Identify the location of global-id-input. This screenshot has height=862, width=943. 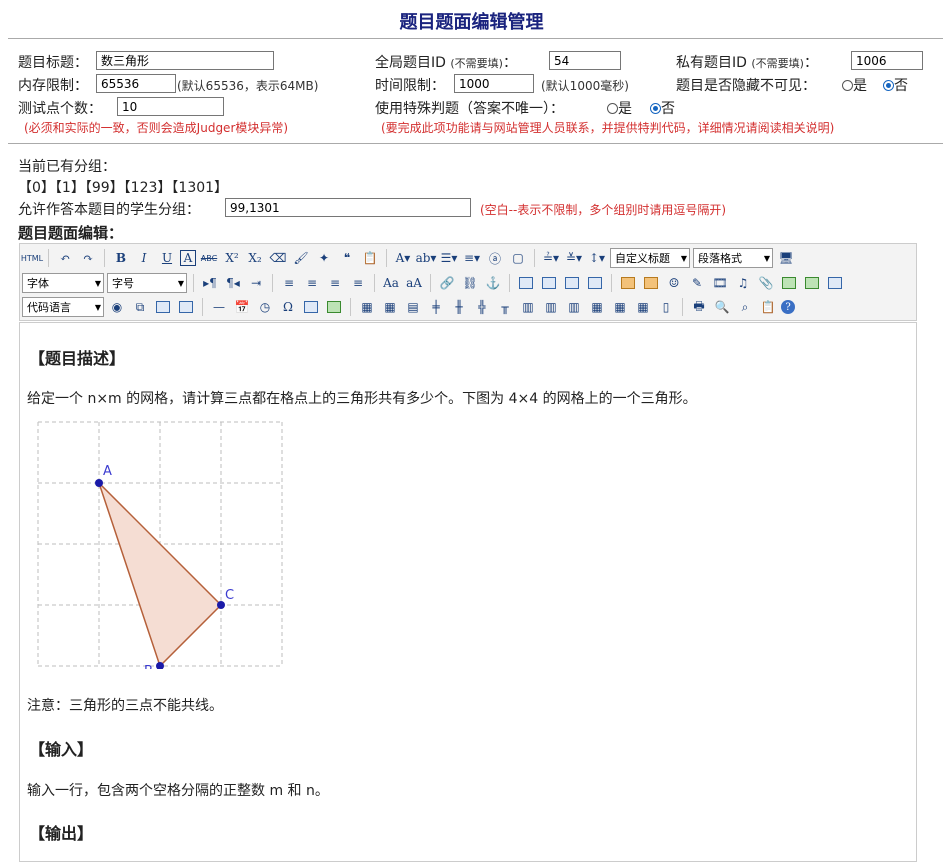
(585, 60).